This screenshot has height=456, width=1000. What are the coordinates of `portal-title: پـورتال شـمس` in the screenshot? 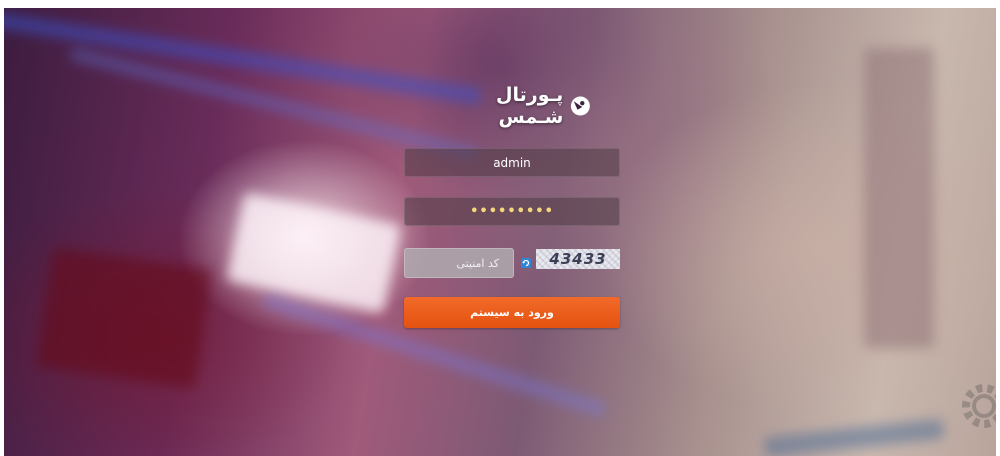 It's located at (530, 106).